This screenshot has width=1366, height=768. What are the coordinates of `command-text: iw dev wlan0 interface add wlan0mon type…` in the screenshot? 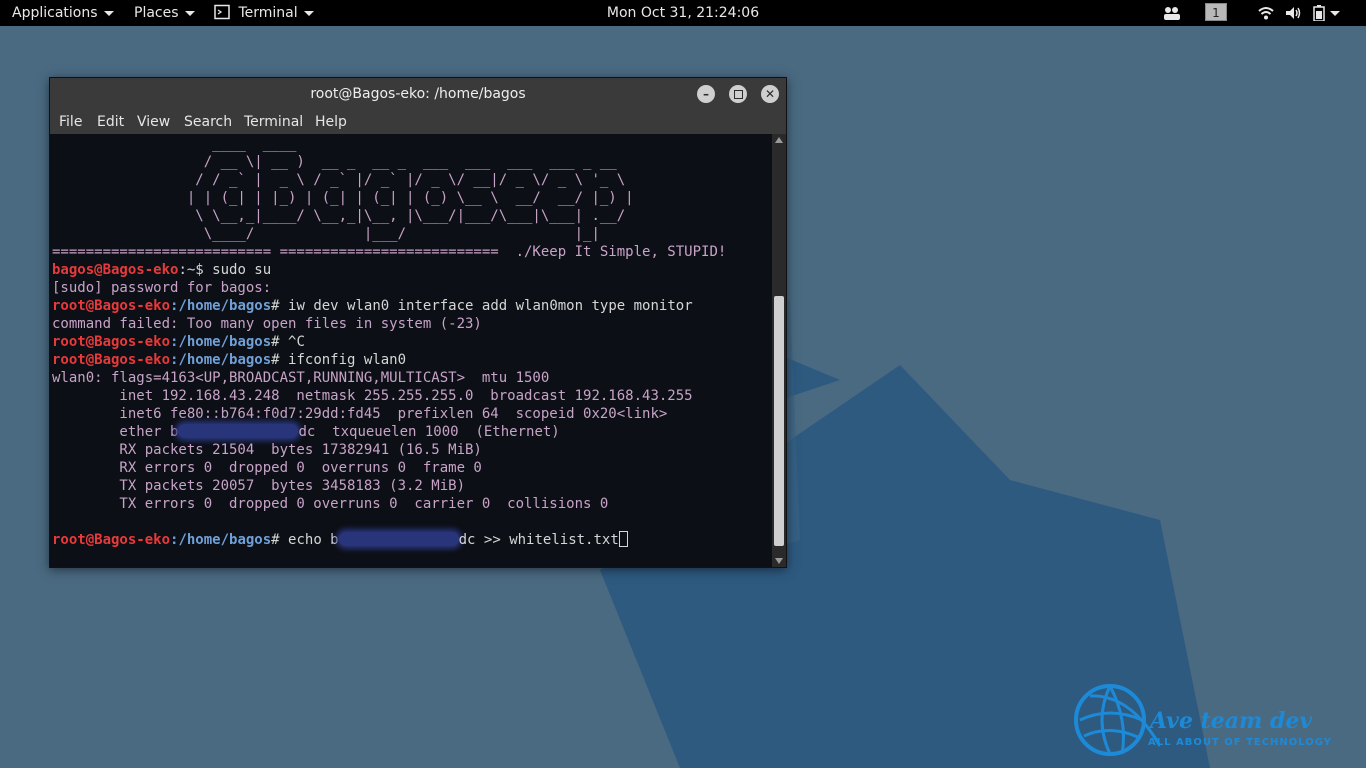 It's located at (486, 306).